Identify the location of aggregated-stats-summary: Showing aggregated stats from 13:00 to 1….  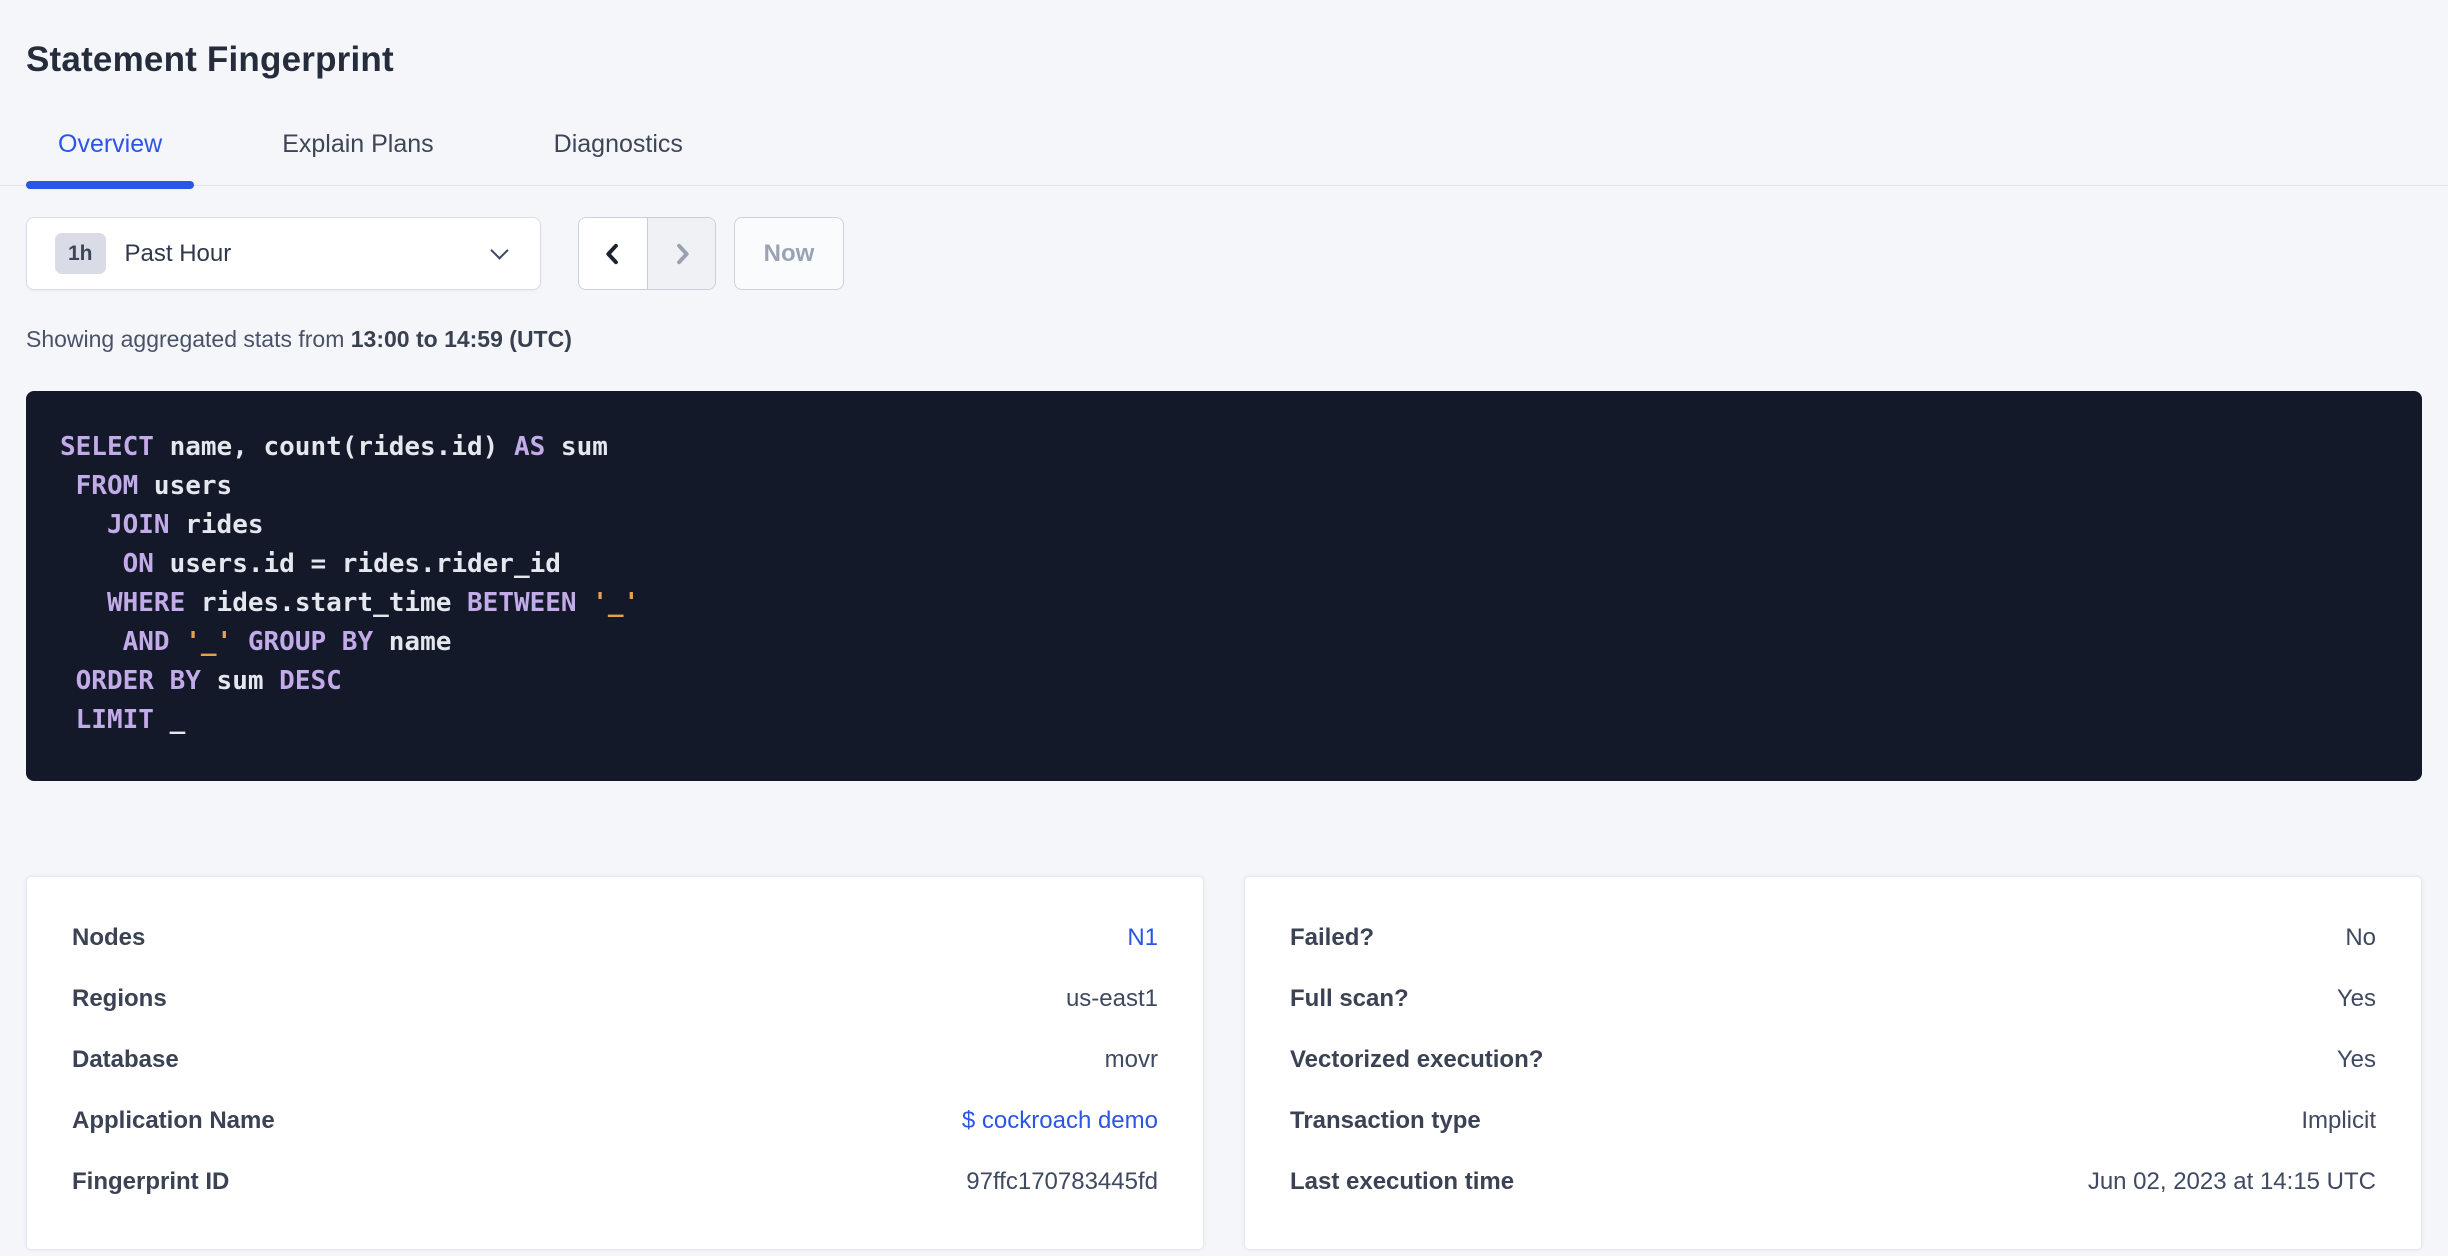
(1224, 339).